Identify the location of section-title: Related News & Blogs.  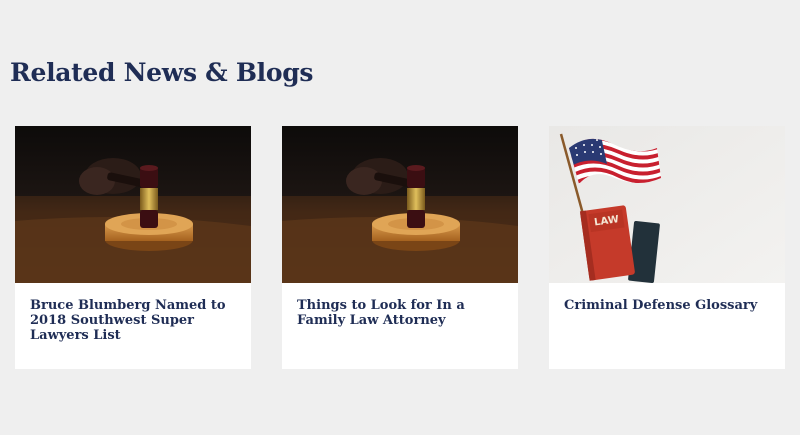
(162, 72).